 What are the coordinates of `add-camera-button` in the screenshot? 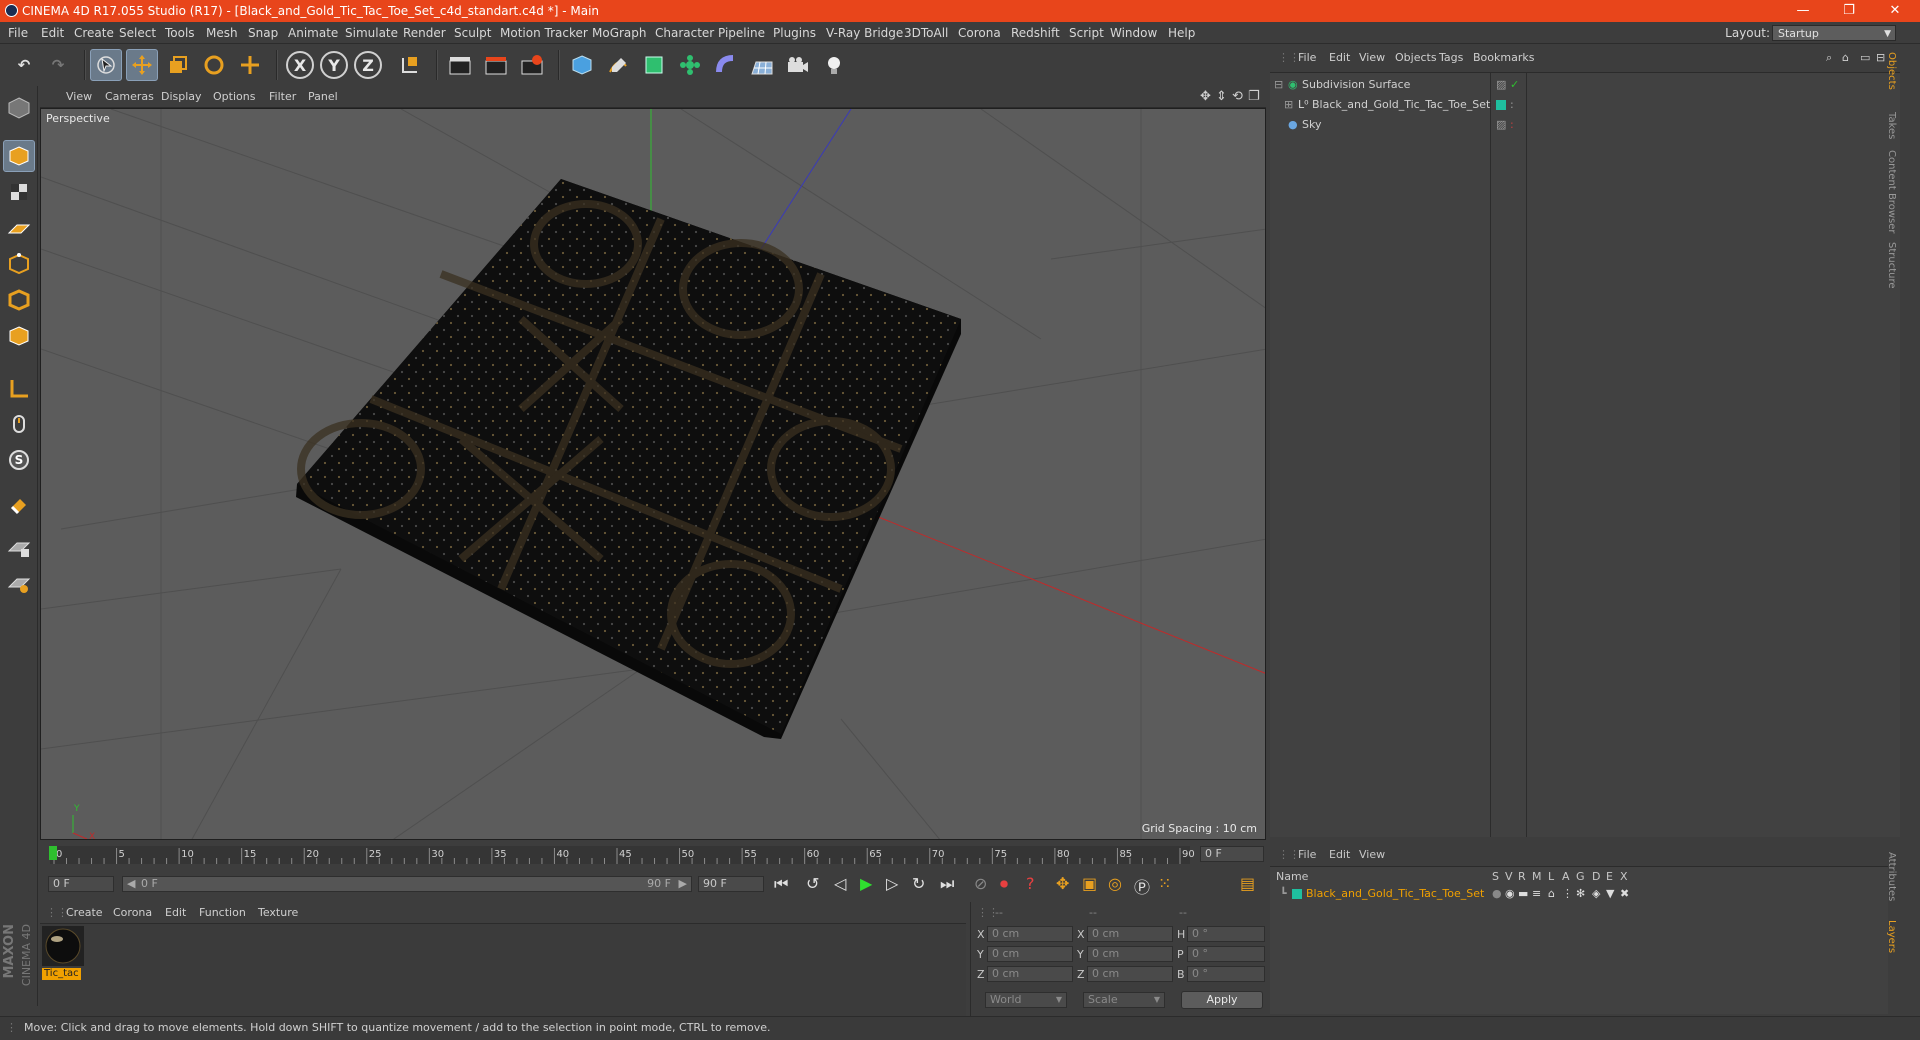 It's located at (798, 65).